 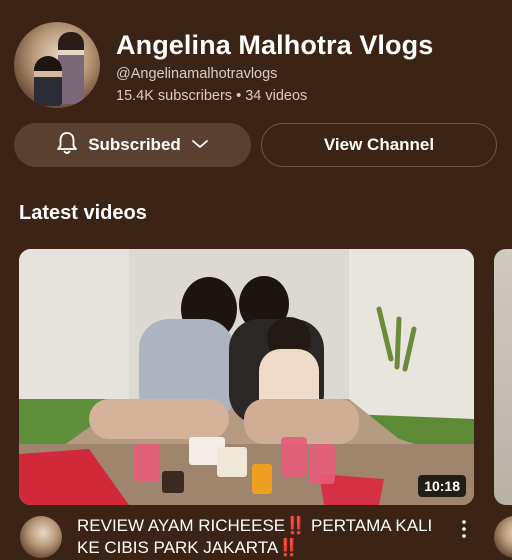 I want to click on view-channel-label: View Channel, so click(x=379, y=144).